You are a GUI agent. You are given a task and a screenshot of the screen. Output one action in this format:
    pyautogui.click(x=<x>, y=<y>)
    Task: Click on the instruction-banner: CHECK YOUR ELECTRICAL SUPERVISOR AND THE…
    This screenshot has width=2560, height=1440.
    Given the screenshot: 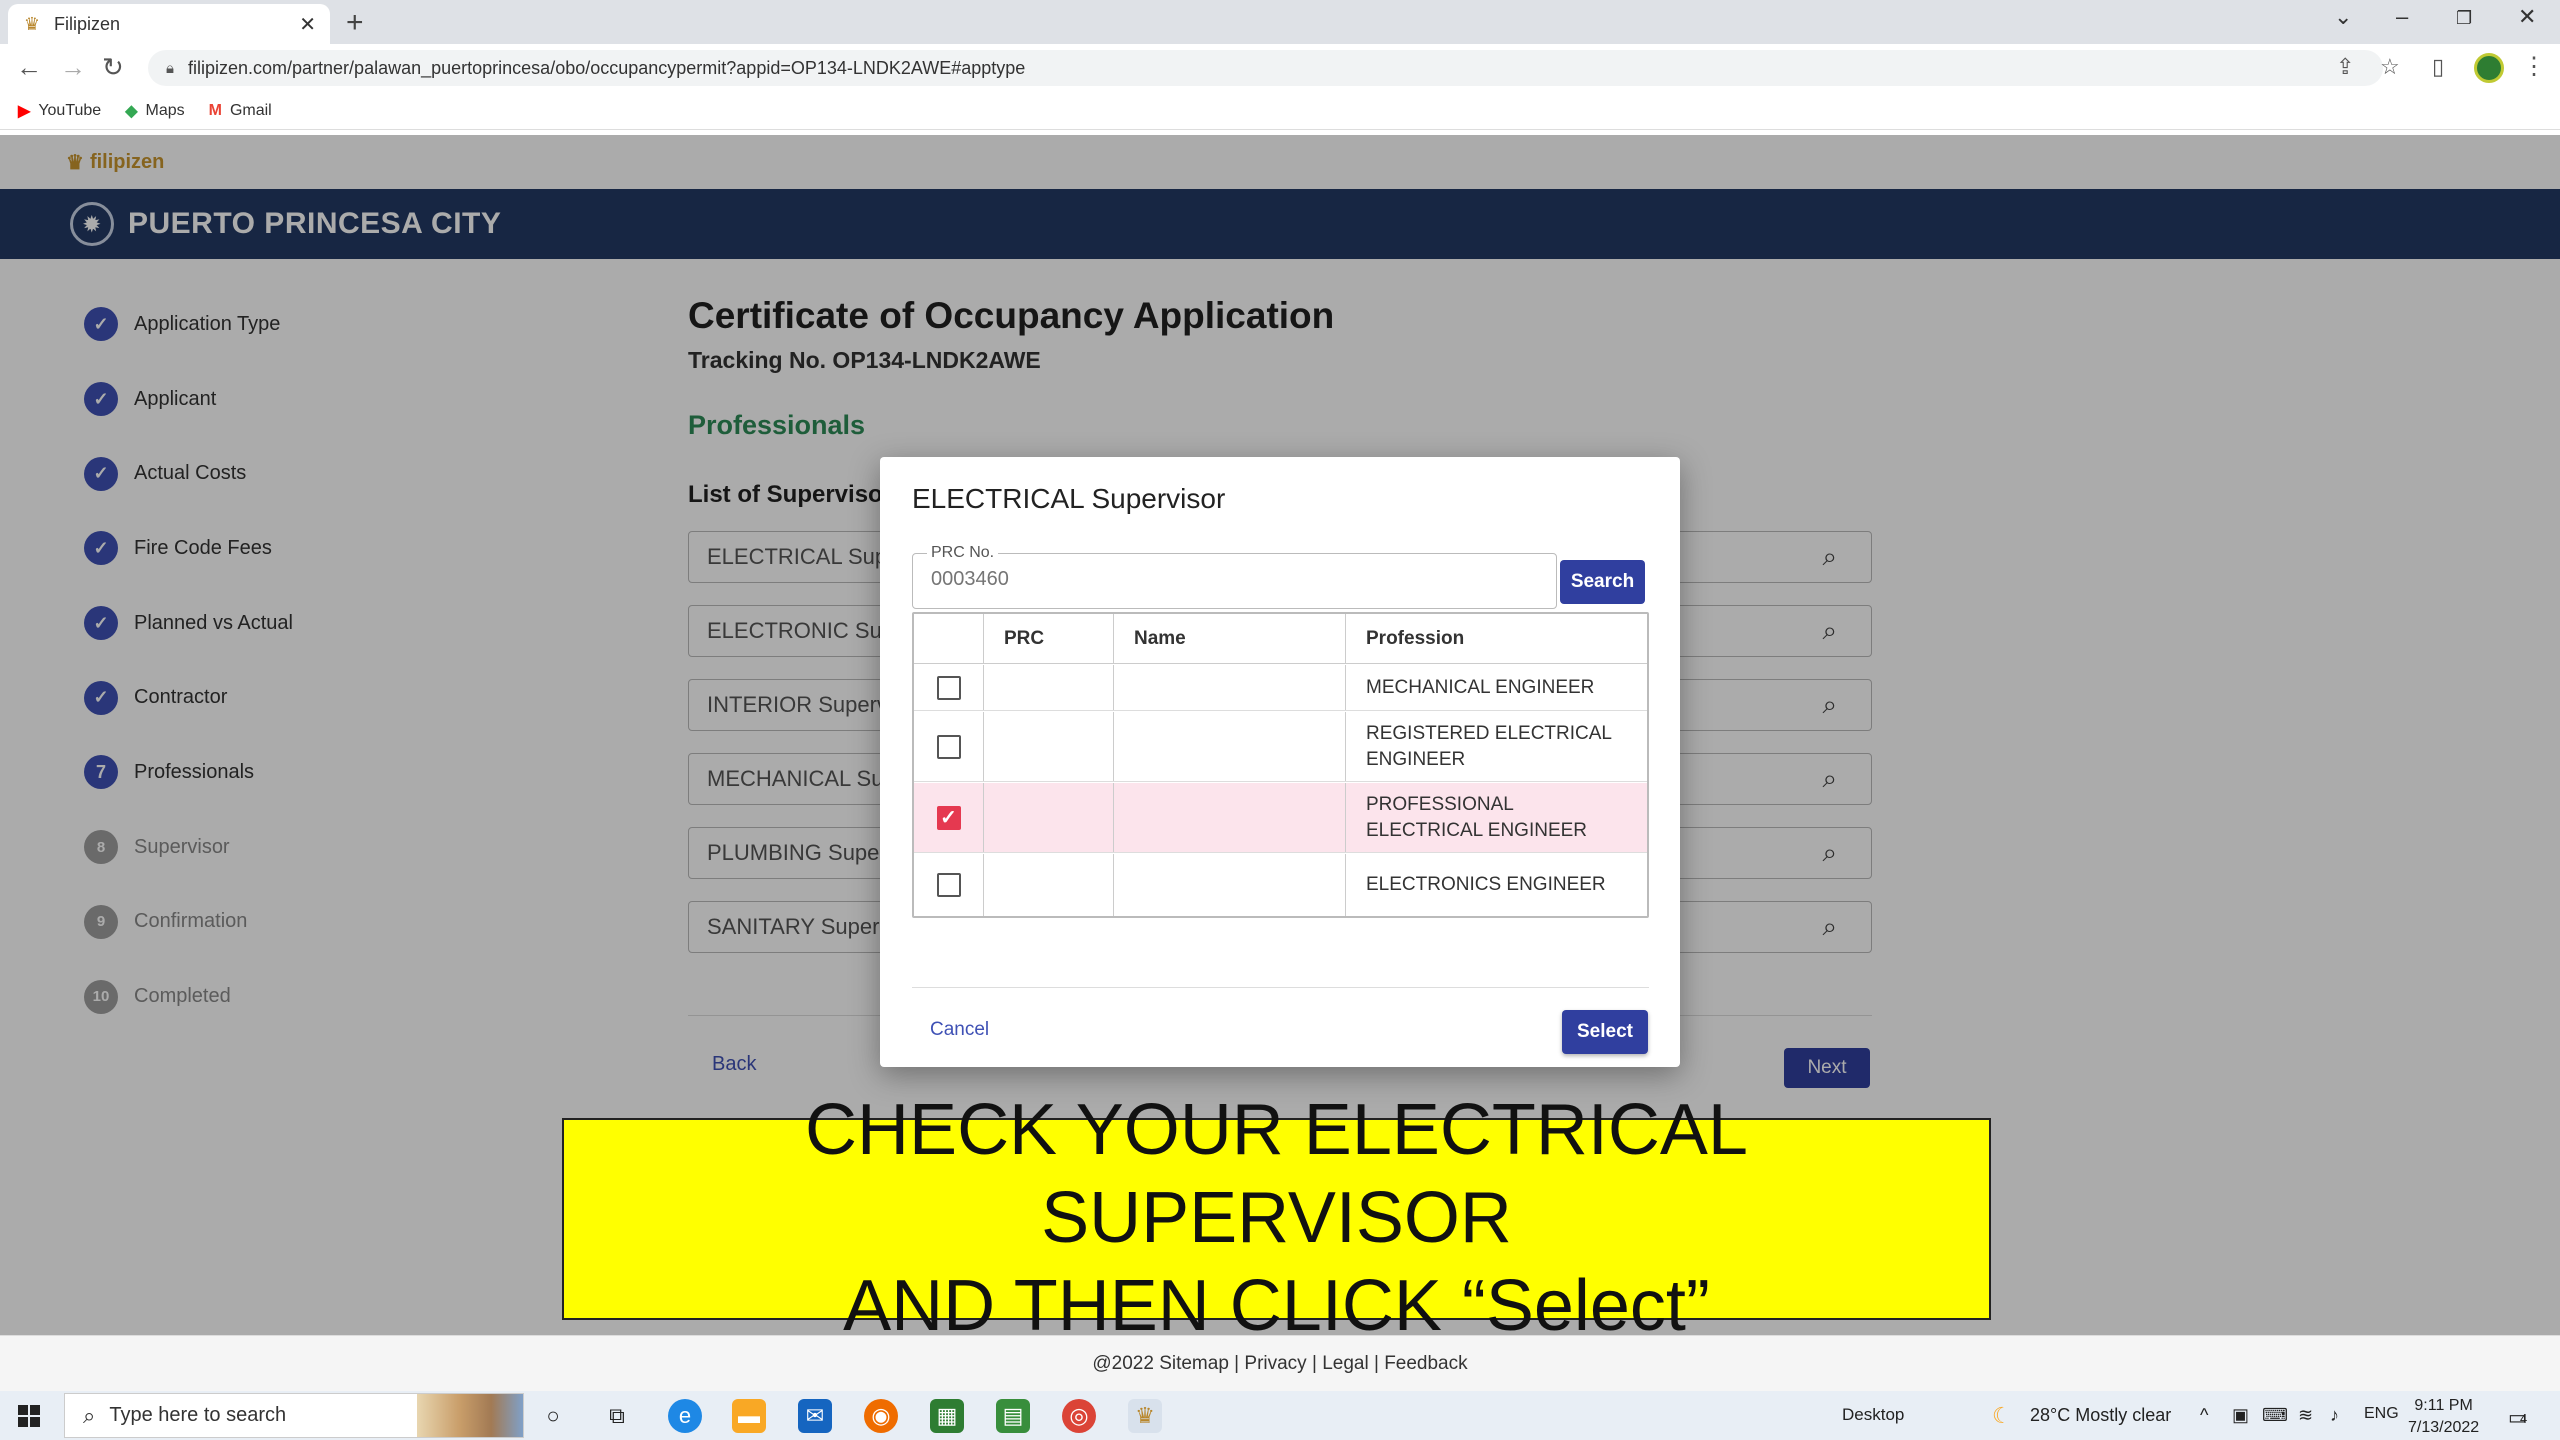 What is the action you would take?
    pyautogui.click(x=1276, y=1218)
    